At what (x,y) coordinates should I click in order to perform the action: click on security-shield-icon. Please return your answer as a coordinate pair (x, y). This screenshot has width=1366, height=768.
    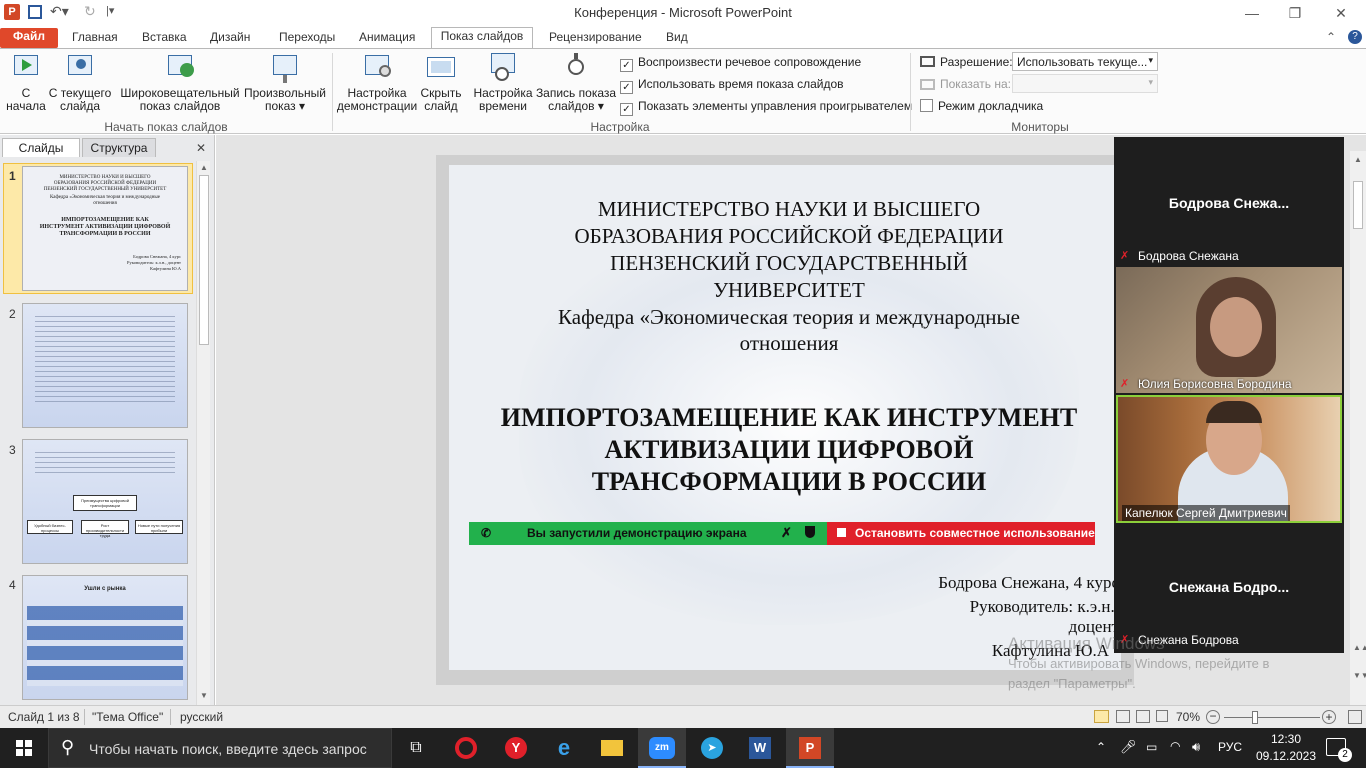
    Looking at the image, I should click on (810, 532).